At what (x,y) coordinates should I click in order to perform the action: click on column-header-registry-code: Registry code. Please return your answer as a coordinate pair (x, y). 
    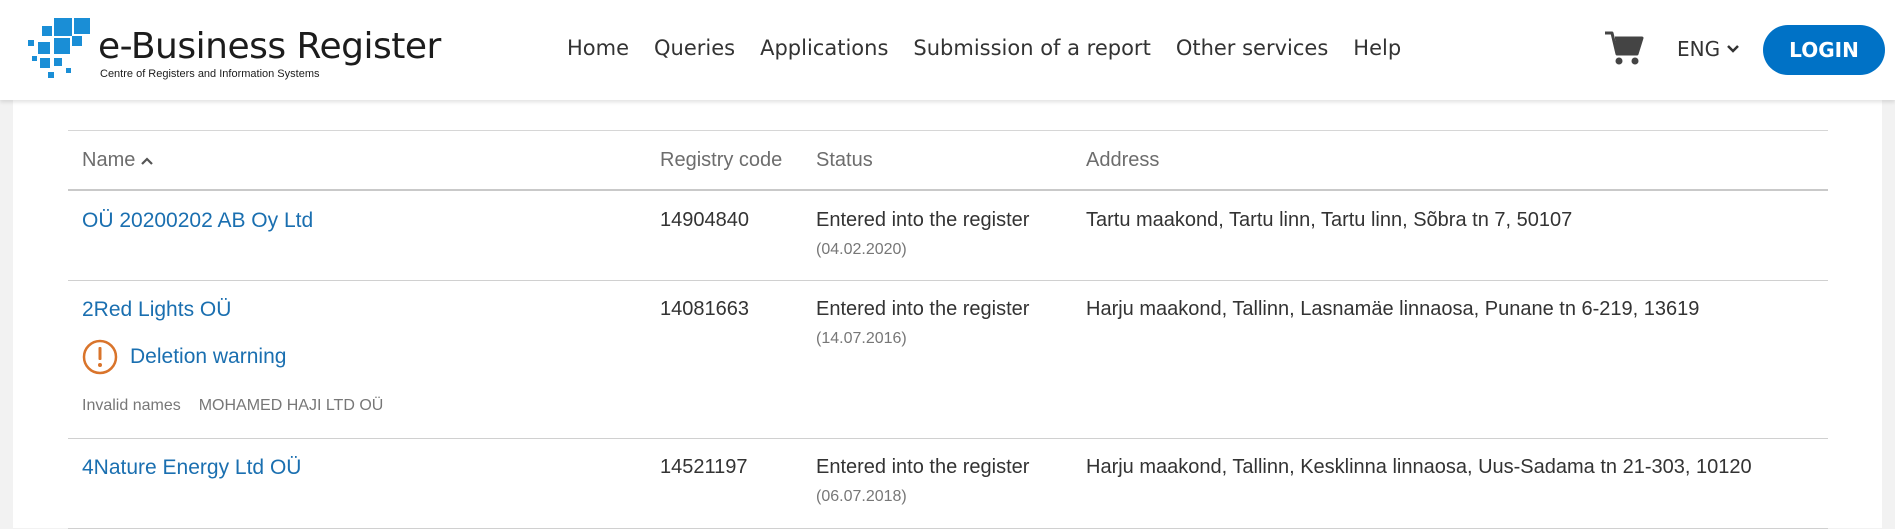
    Looking at the image, I should click on (721, 160).